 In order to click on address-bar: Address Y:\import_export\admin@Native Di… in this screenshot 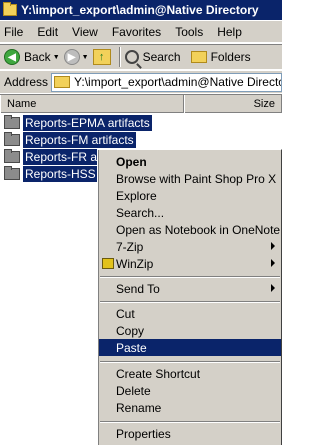, I will do `click(141, 82)`.